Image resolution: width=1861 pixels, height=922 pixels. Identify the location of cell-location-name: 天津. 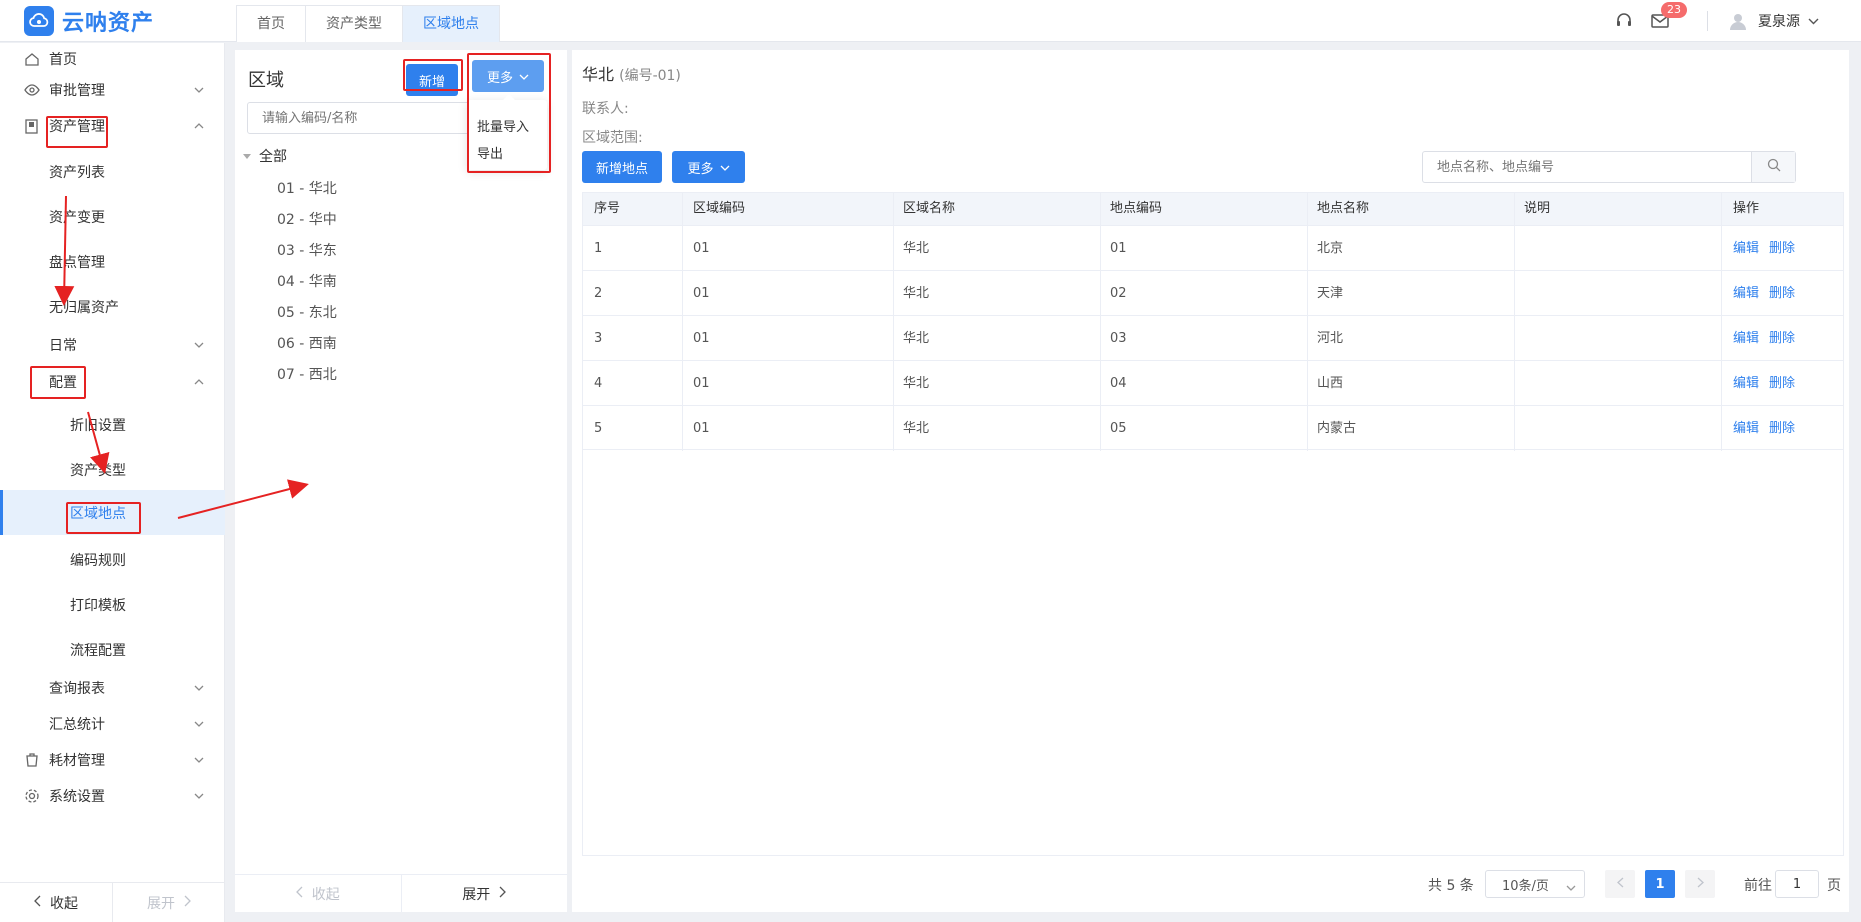
(1330, 293).